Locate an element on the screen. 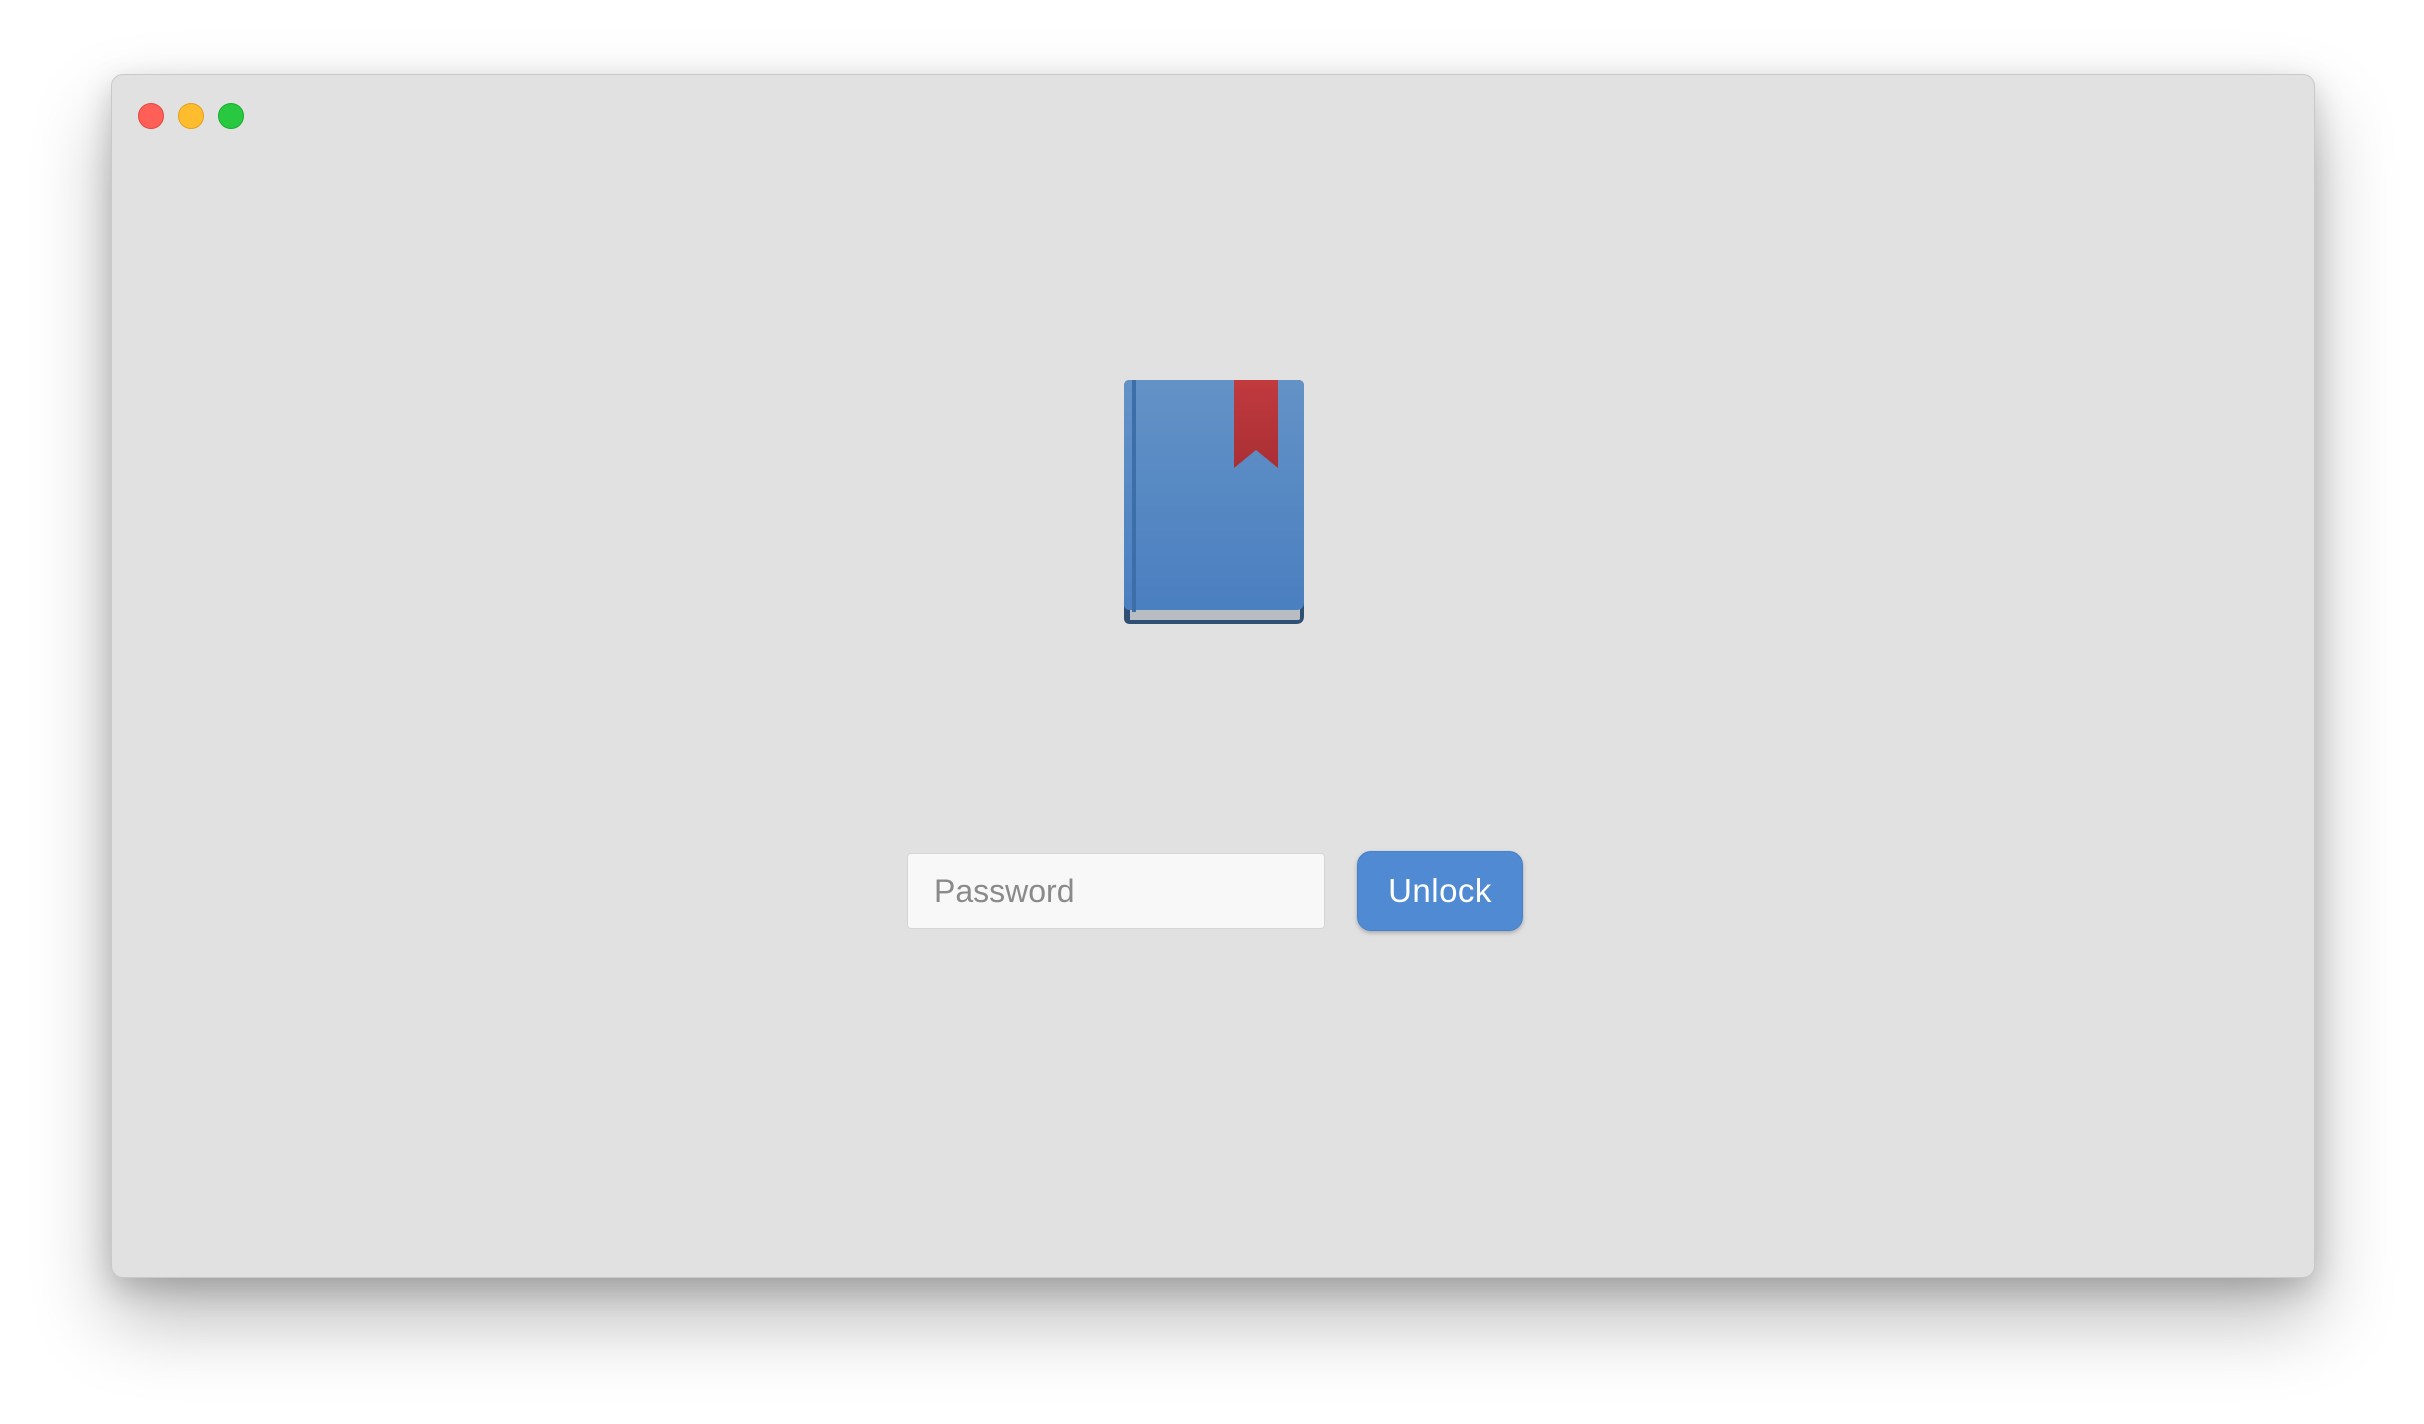 This screenshot has height=1424, width=2424. maximize-window-button is located at coordinates (231, 116).